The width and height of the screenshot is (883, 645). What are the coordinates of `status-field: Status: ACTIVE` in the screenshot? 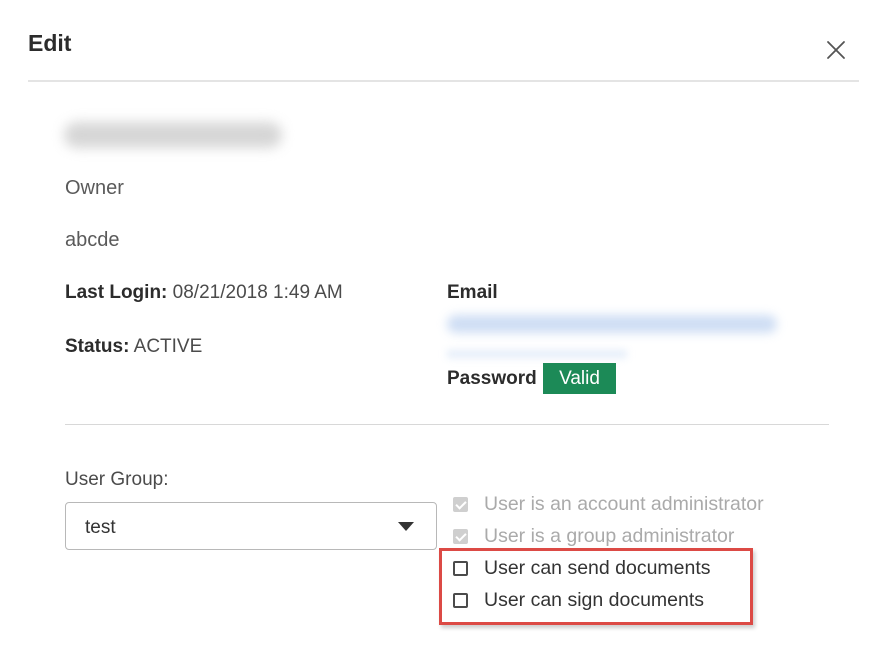 It's located at (133, 347).